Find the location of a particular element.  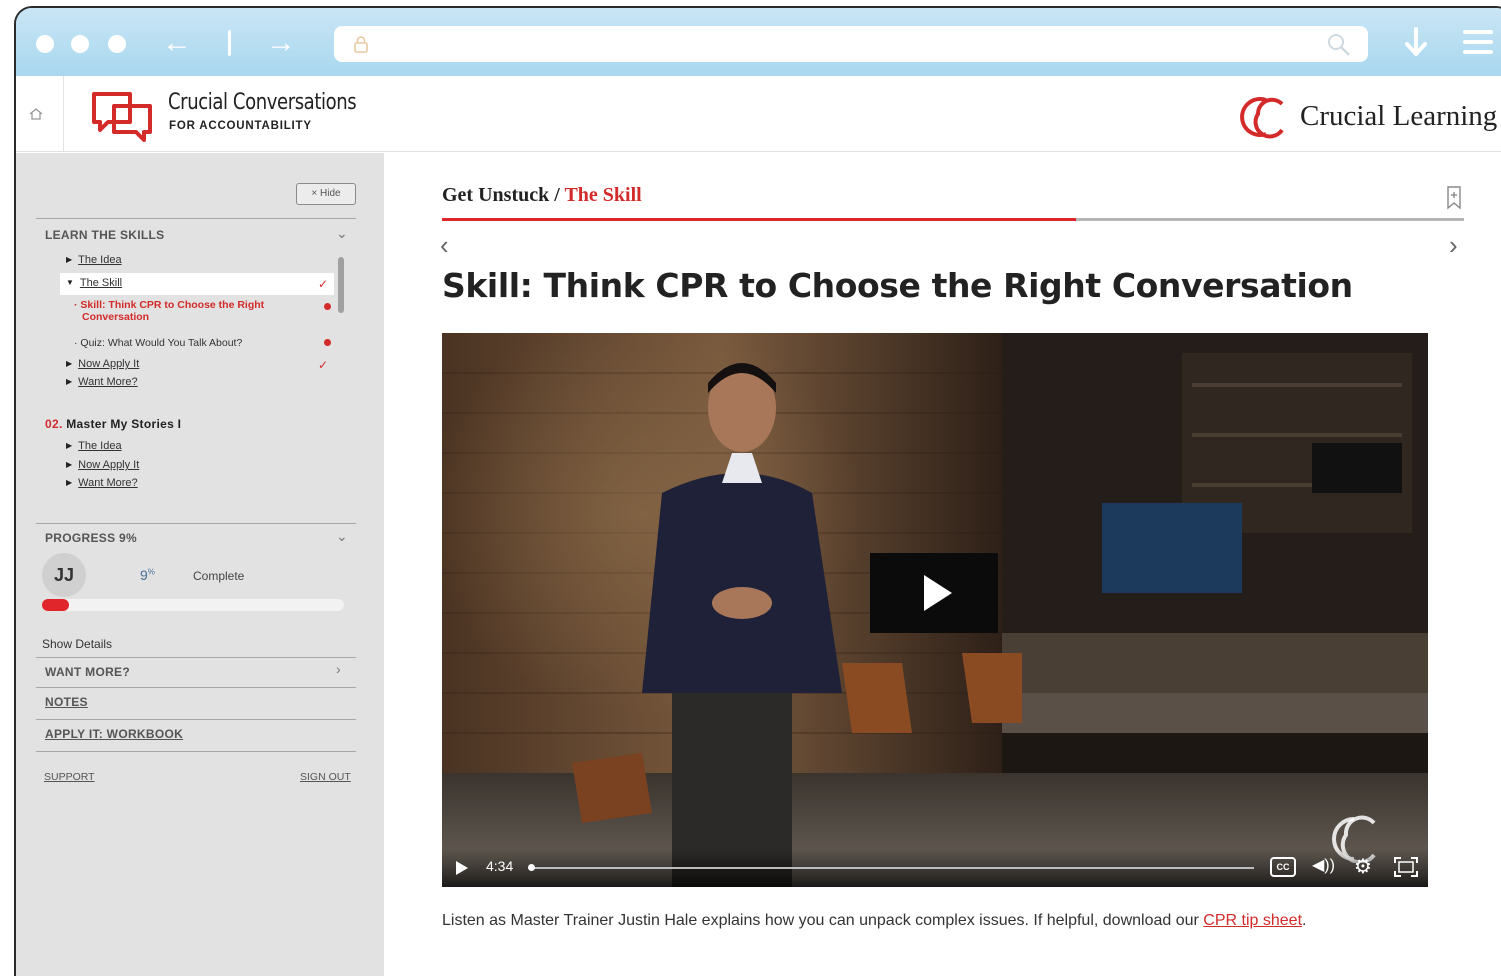

brand-name: Crucial Learning is located at coordinates (1399, 116).